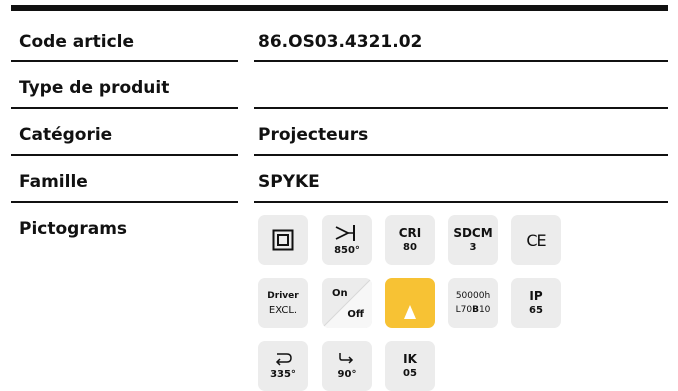  What do you see at coordinates (484, 310) in the screenshot?
I see `lifetime-suffix: 10` at bounding box center [484, 310].